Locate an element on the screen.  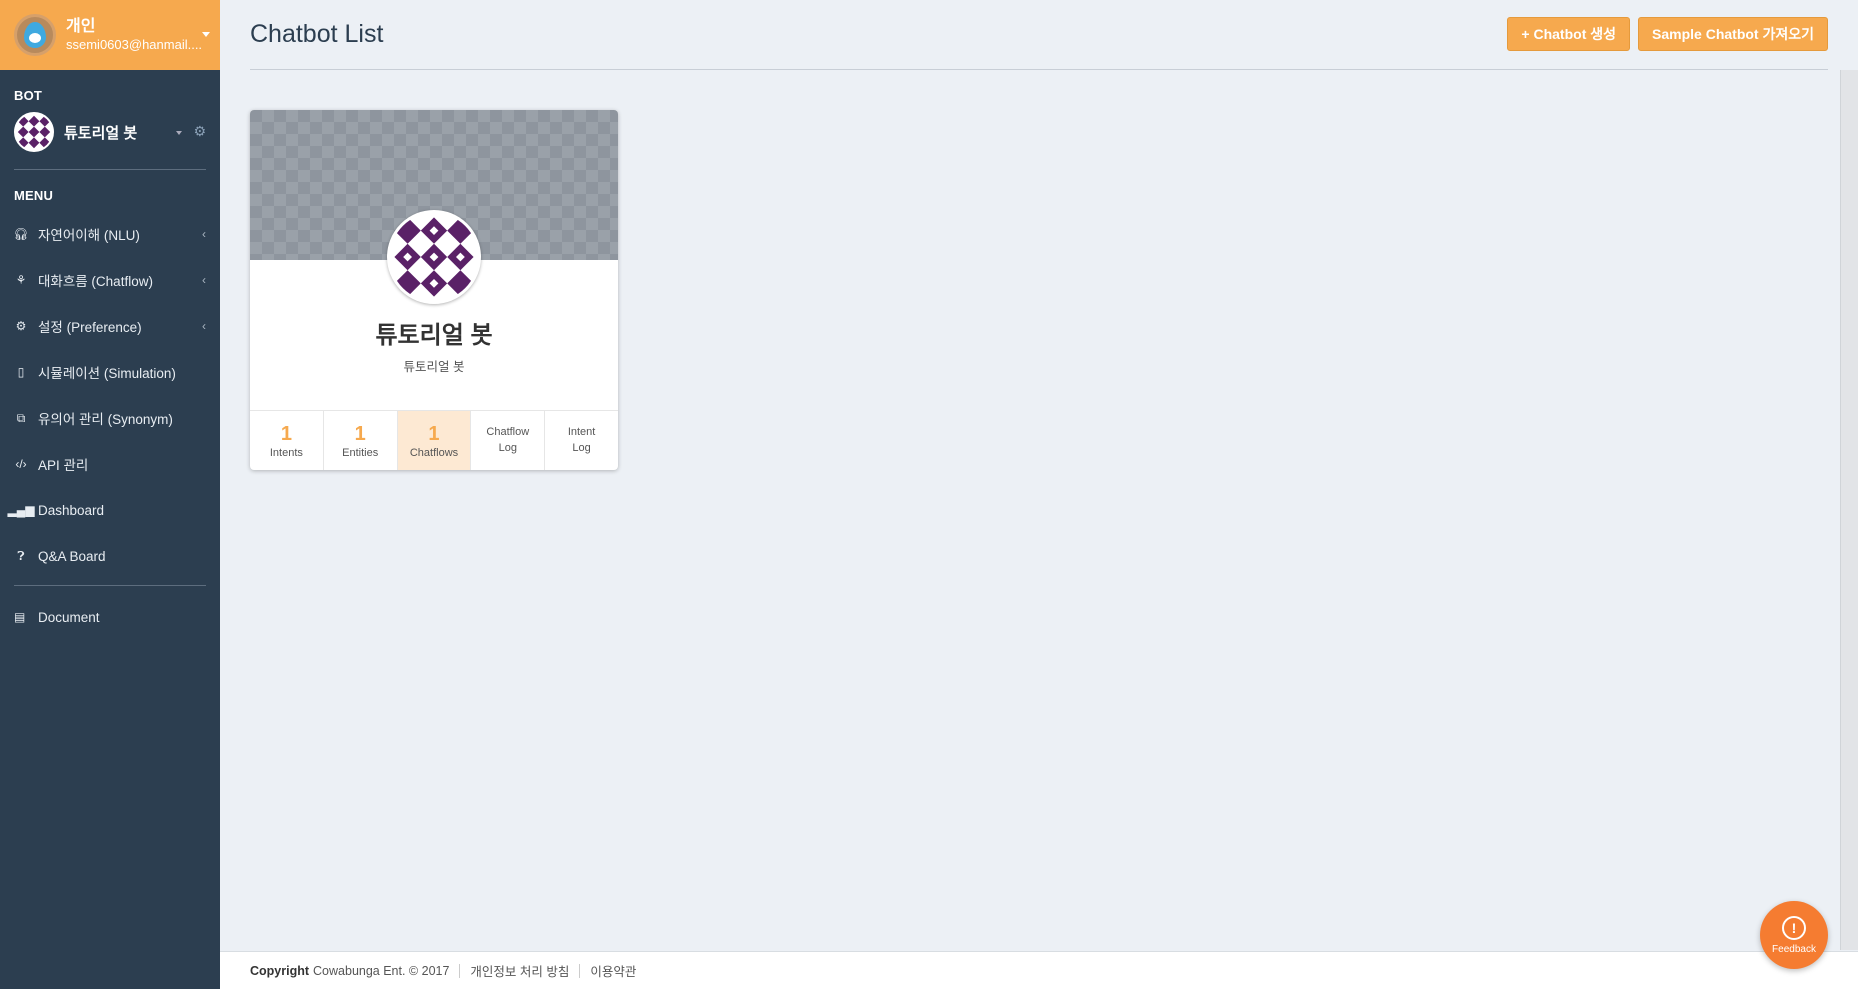
book-icon: ▤ is located at coordinates (20, 617).